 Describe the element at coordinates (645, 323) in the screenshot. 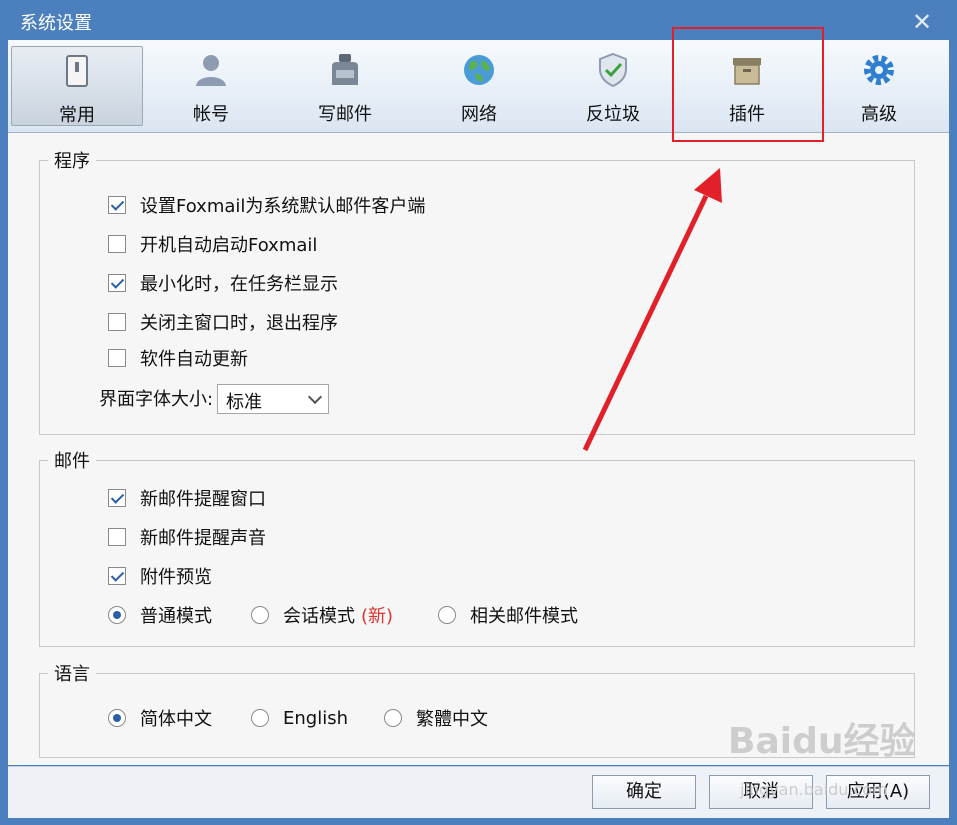

I see `arrow-shaft` at that location.